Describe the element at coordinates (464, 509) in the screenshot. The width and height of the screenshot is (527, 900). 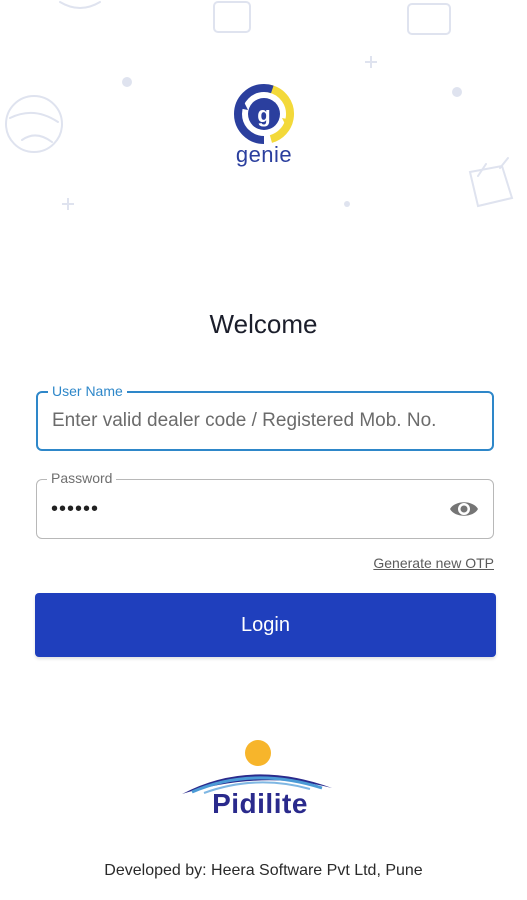
I see `eye-icon` at that location.